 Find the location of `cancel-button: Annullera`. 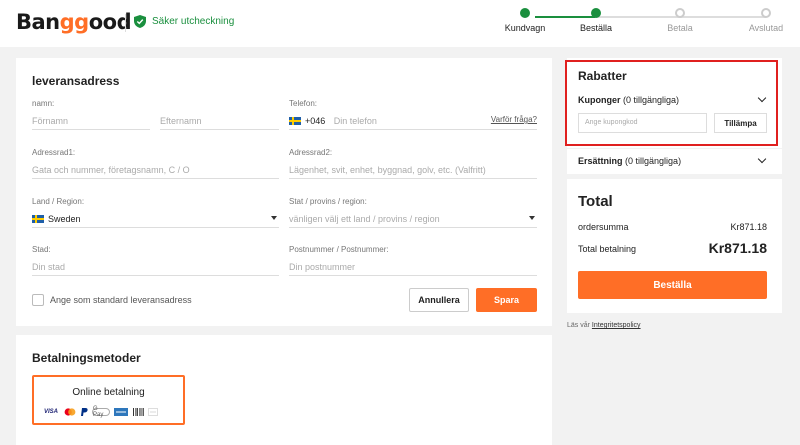

cancel-button: Annullera is located at coordinates (439, 300).